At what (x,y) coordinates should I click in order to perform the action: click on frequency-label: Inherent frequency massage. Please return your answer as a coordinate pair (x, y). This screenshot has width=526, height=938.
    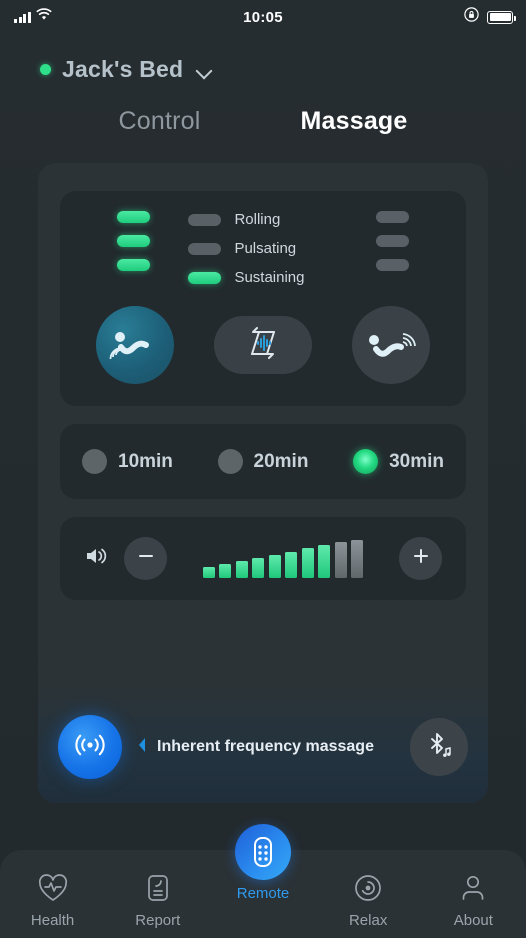
    Looking at the image, I should click on (265, 746).